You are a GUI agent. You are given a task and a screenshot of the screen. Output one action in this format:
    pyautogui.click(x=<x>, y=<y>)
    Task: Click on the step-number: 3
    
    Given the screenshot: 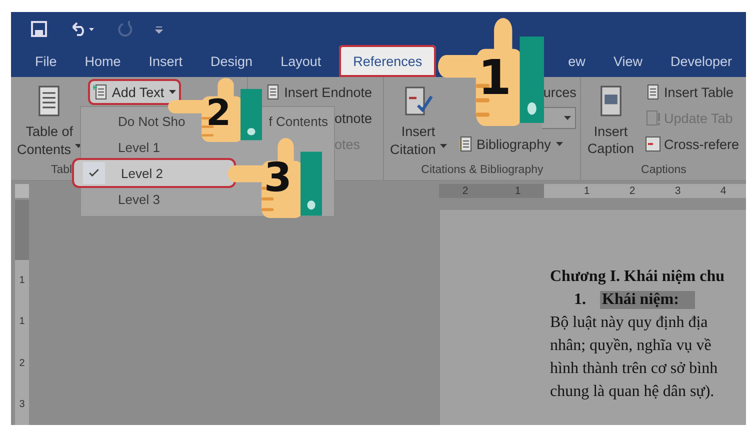 What is the action you would take?
    pyautogui.click(x=278, y=178)
    